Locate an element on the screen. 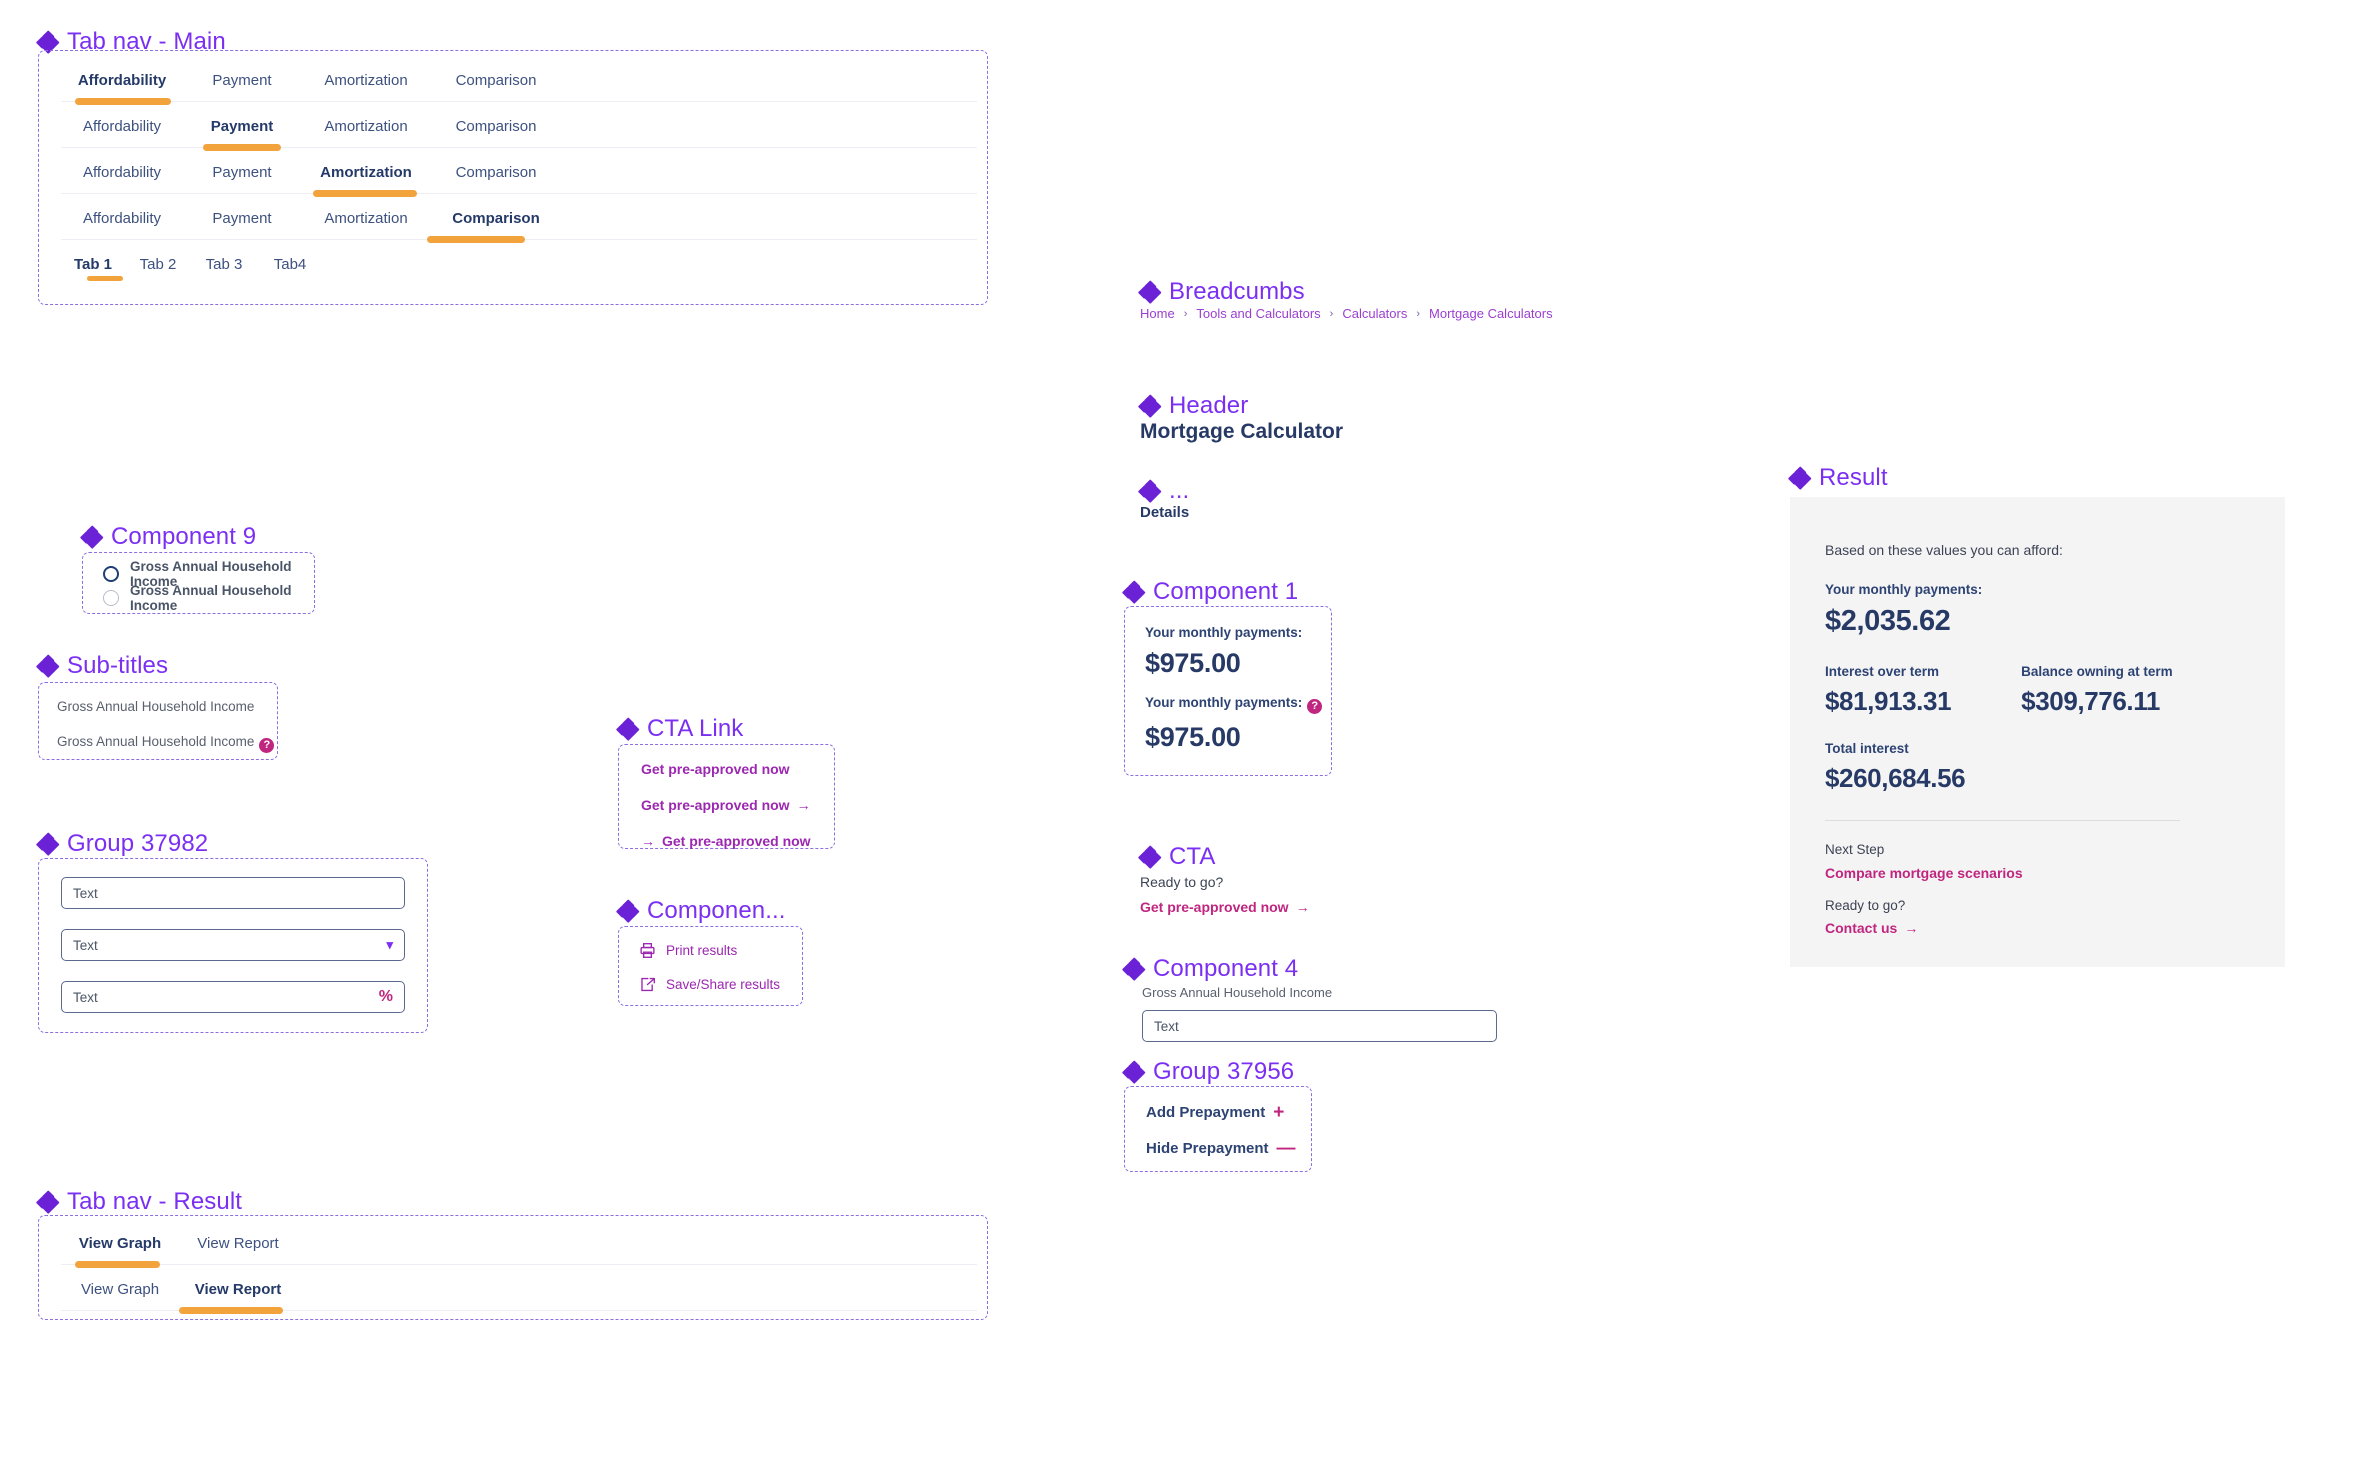 This screenshot has width=2360, height=1462. result-contact-us-link: Contact us → is located at coordinates (2037, 928).